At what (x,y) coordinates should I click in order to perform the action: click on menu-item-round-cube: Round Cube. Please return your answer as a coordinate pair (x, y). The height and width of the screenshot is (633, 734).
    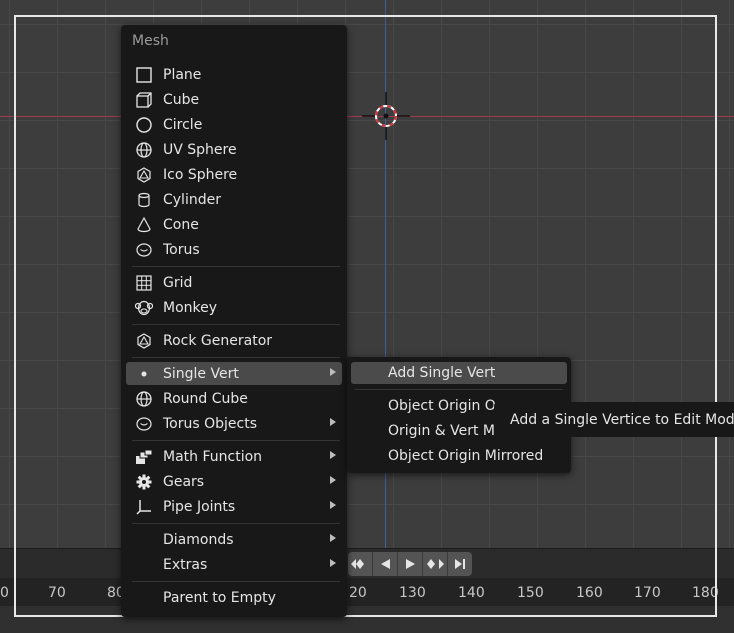
    Looking at the image, I should click on (234, 398).